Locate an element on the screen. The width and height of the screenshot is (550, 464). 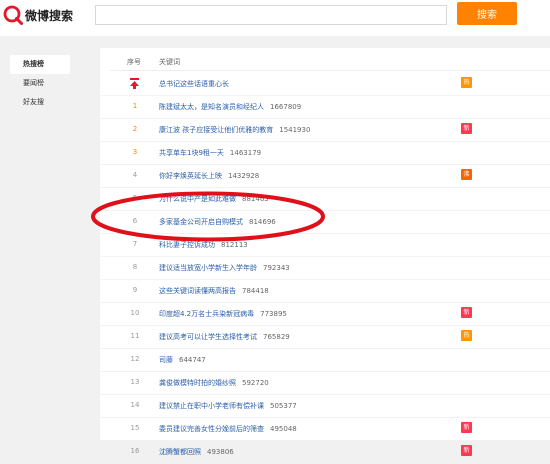
search-count: 493806 is located at coordinates (220, 452).